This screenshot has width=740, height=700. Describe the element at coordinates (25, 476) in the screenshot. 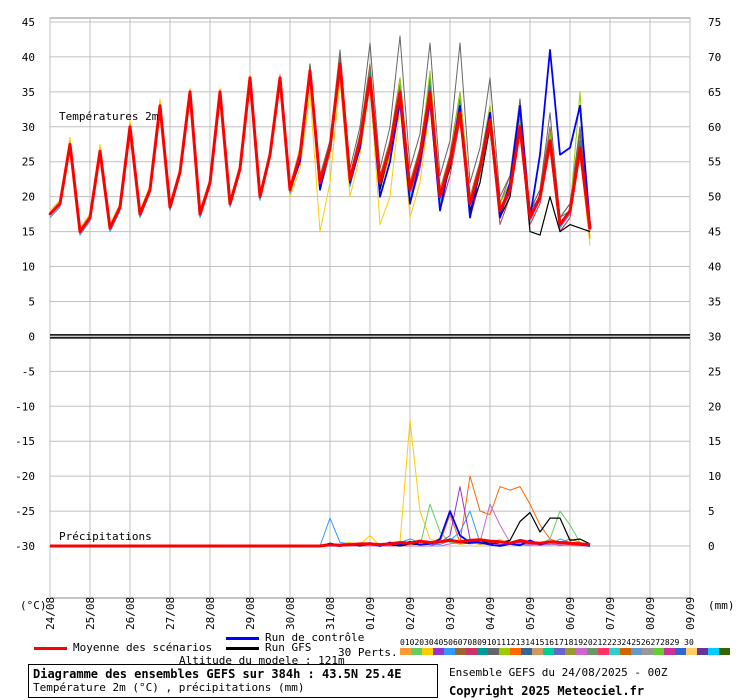

I see `left-tick-label: -20` at that location.